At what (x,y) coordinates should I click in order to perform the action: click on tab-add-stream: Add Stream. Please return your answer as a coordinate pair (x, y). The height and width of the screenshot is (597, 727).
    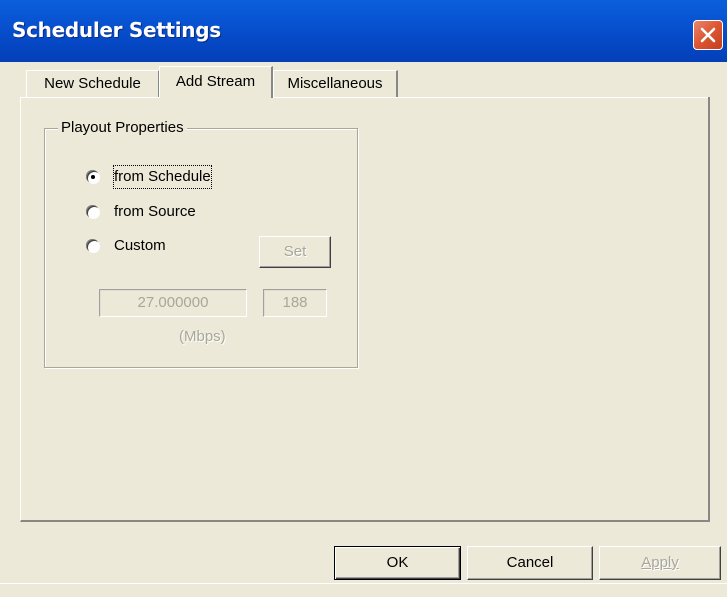
    Looking at the image, I should click on (216, 82).